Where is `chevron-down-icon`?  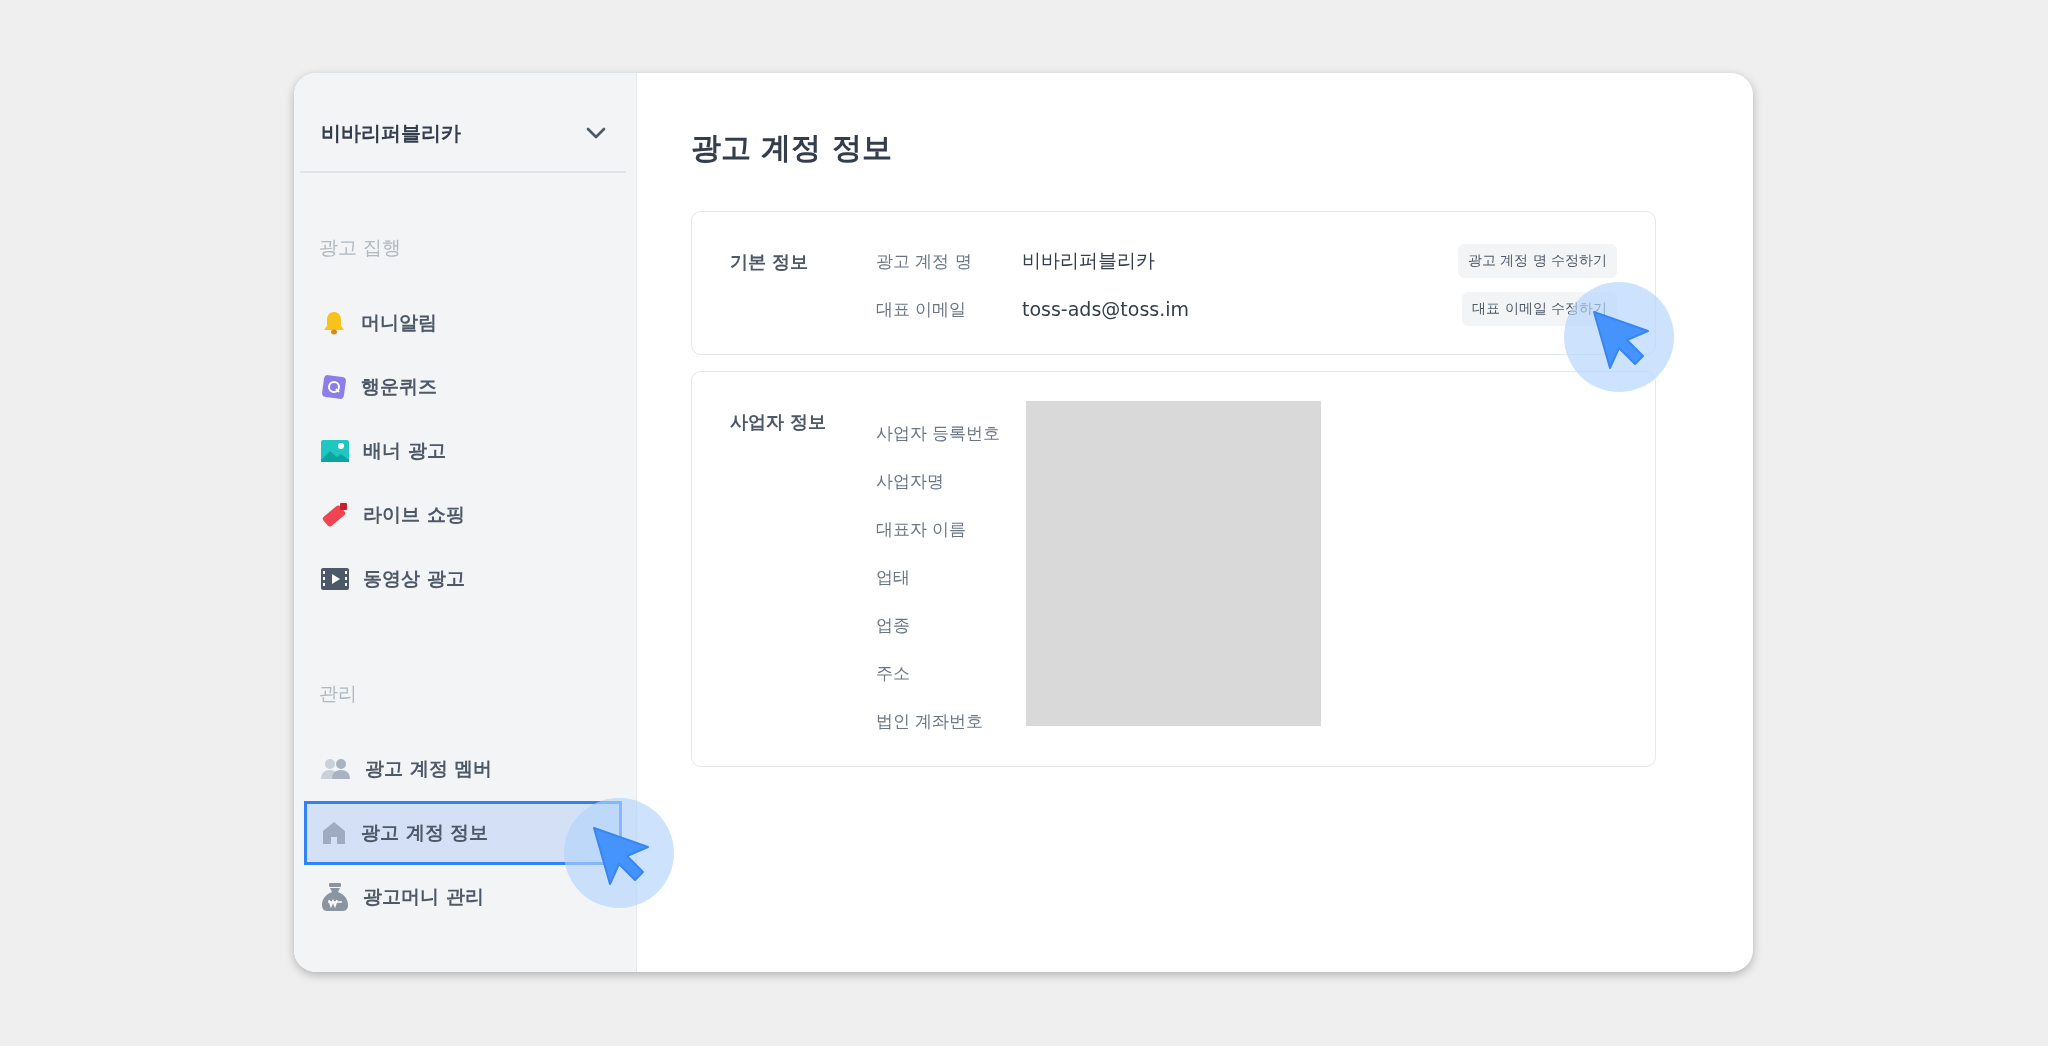 chevron-down-icon is located at coordinates (596, 133).